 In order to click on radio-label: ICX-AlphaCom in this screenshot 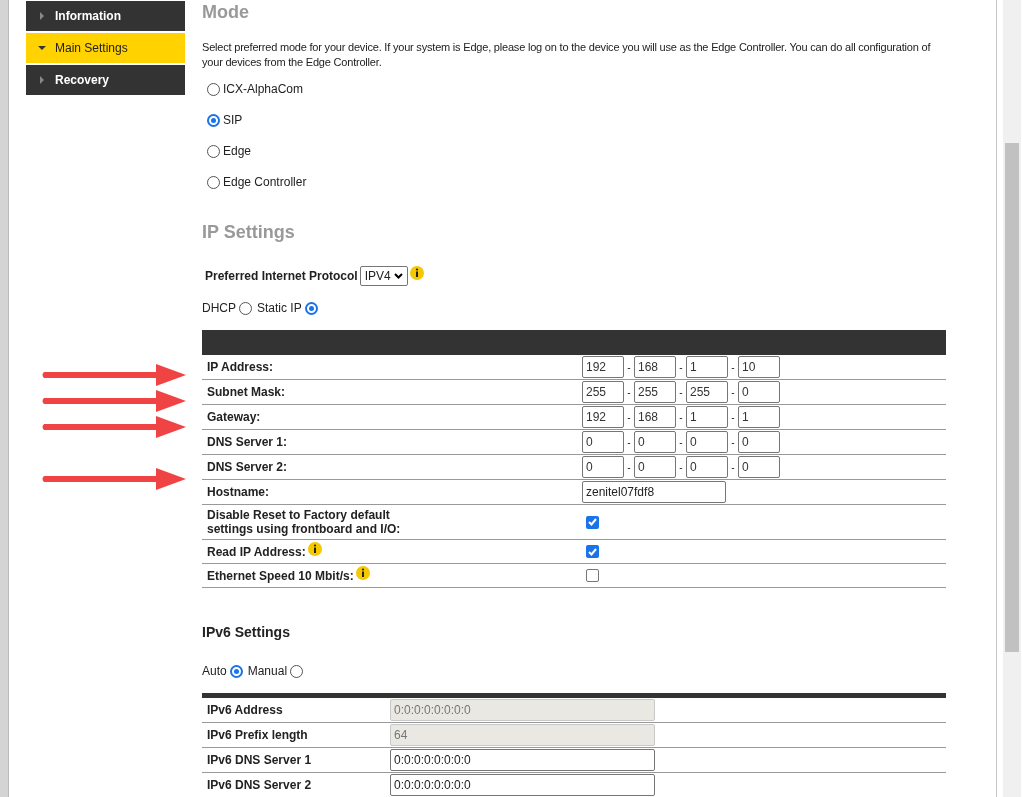, I will do `click(263, 89)`.